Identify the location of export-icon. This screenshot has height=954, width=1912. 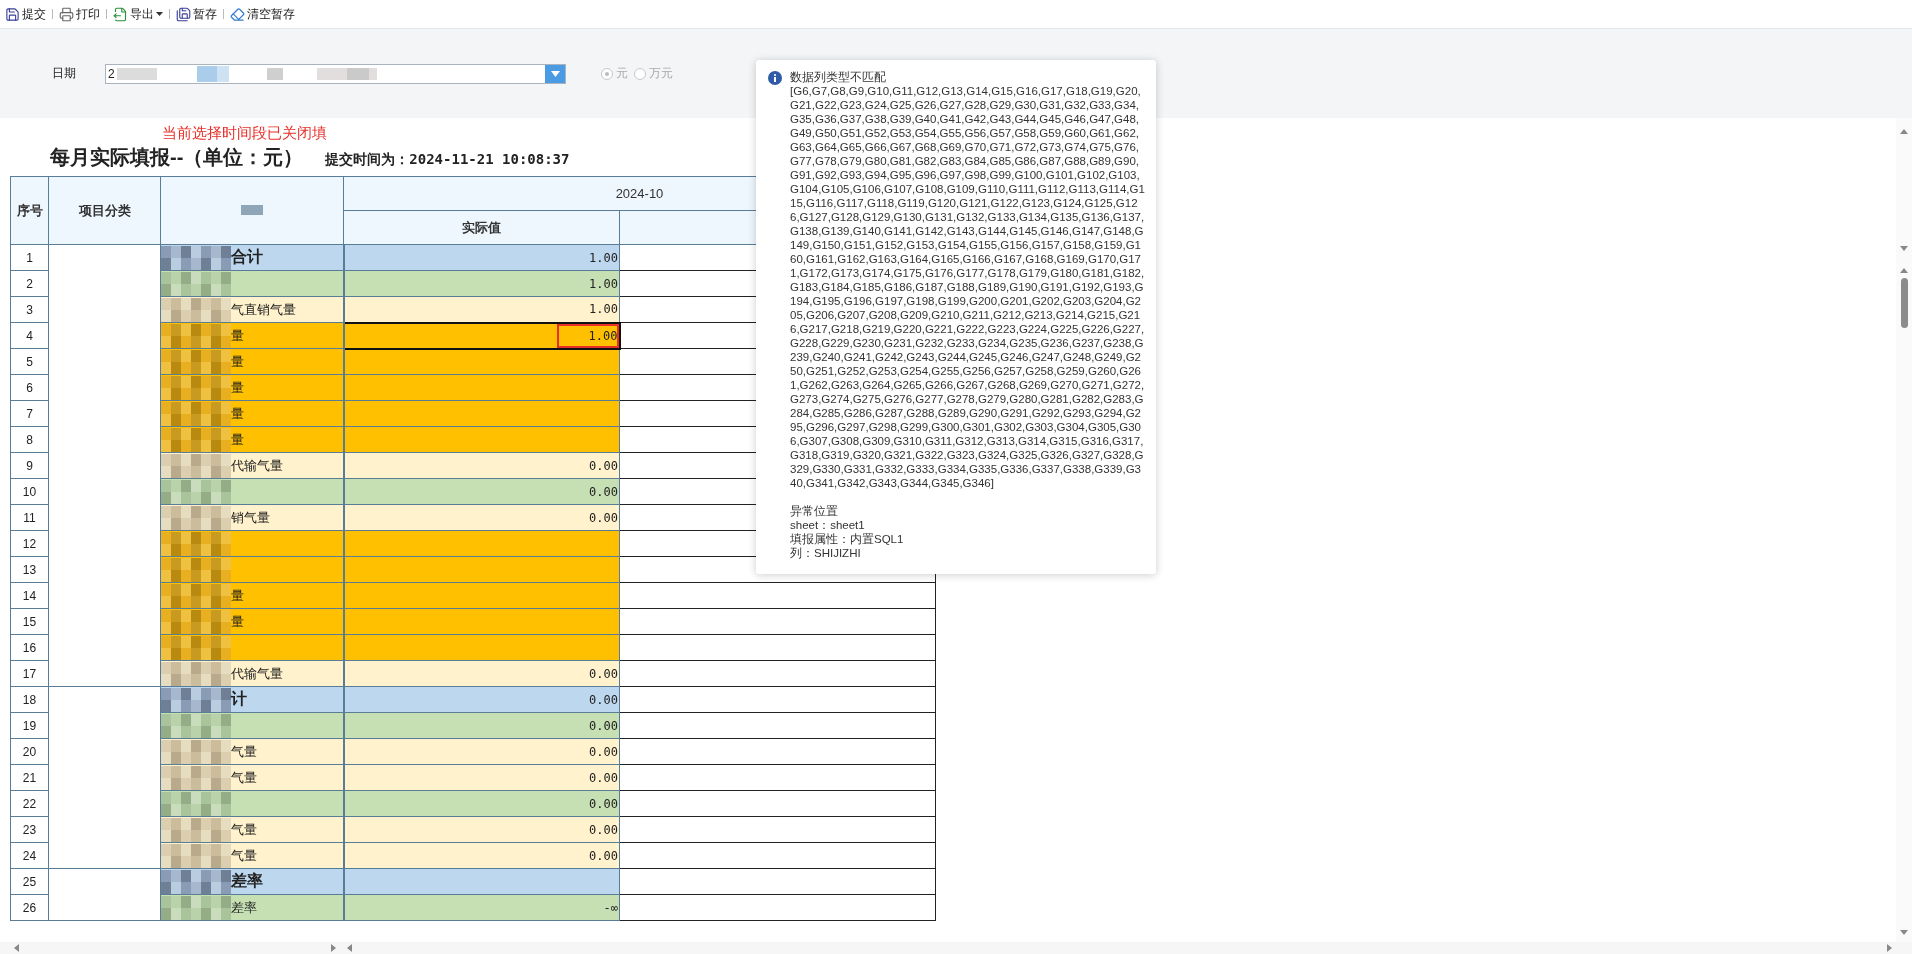
(120, 14).